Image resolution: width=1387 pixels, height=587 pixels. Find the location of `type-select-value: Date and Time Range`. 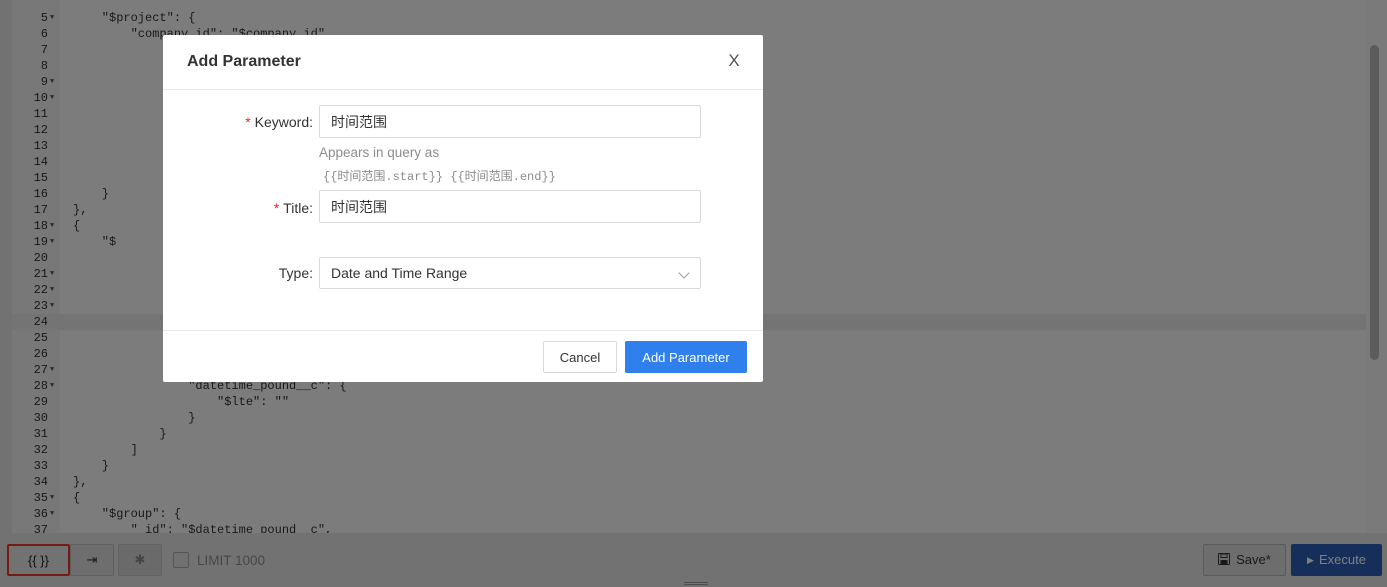

type-select-value: Date and Time Range is located at coordinates (399, 273).